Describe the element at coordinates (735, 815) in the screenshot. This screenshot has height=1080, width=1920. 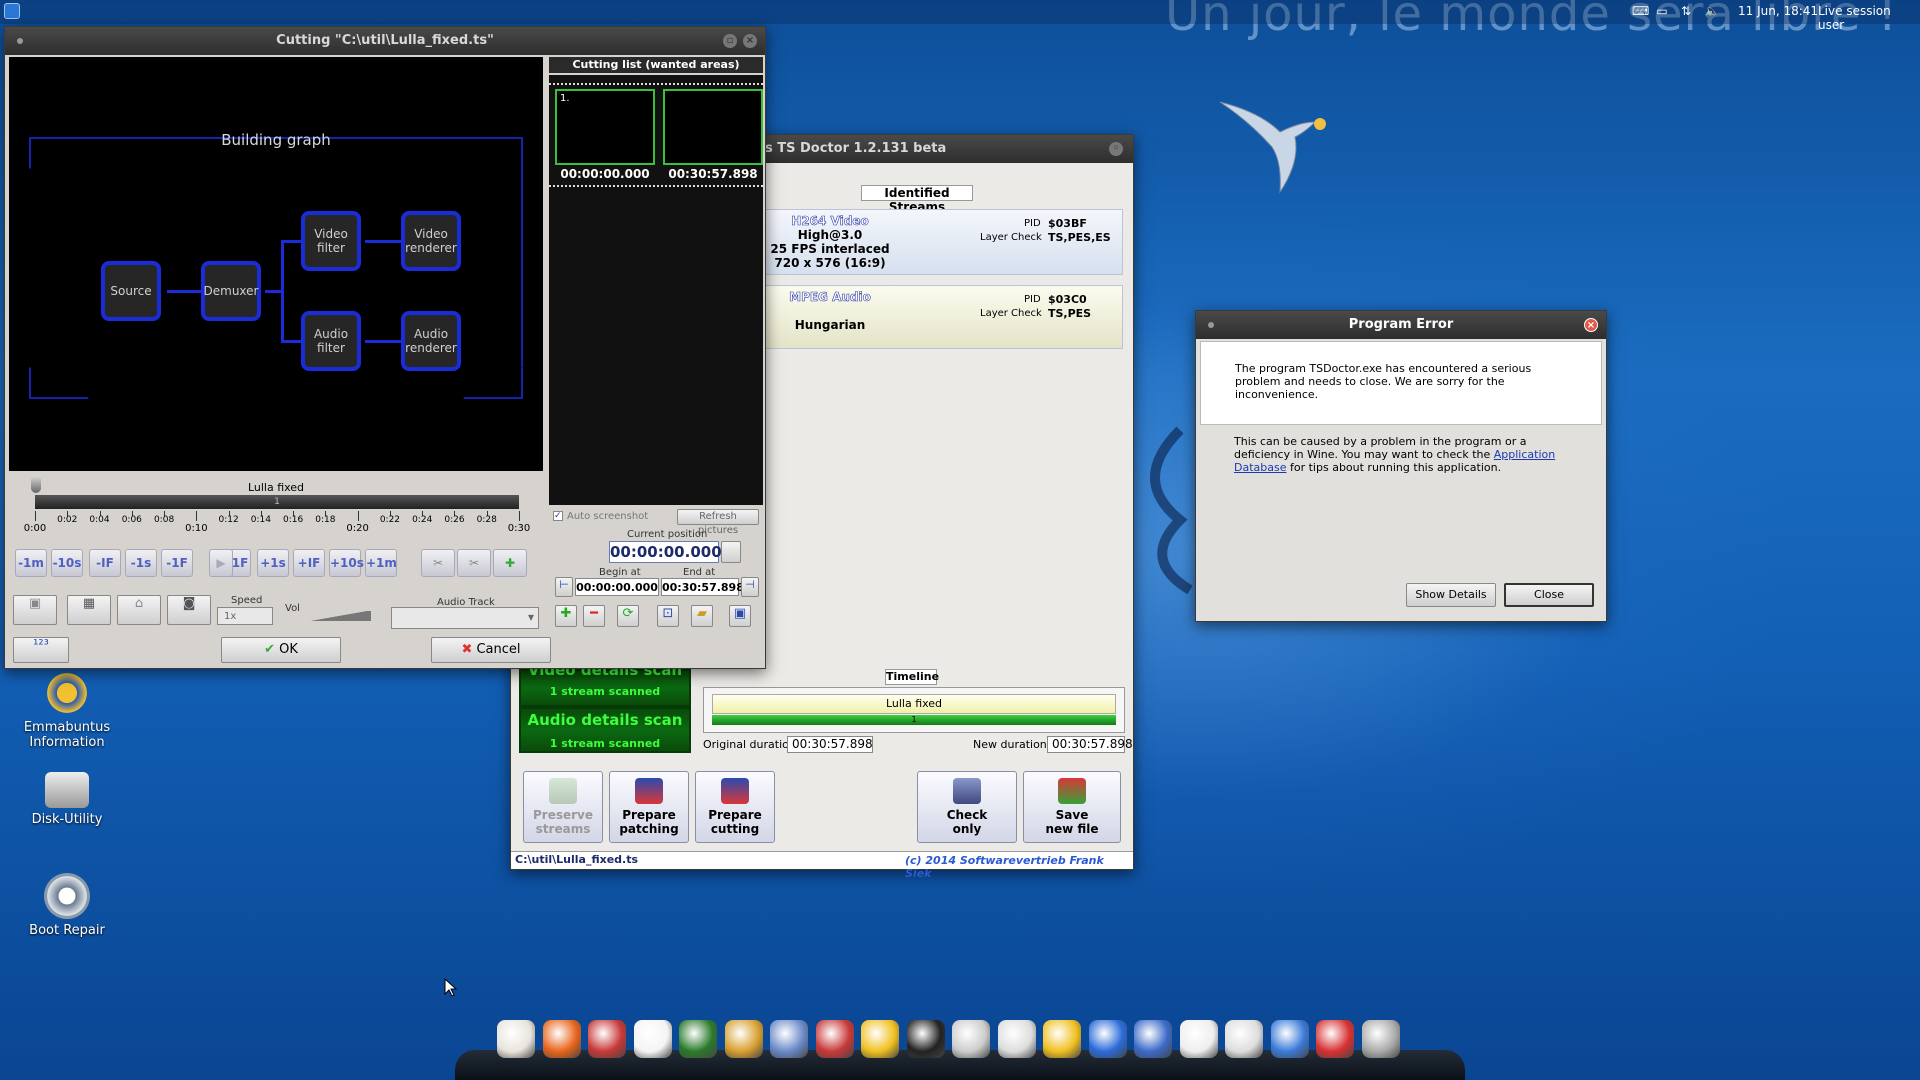
I see `button-line1: Prepare` at that location.